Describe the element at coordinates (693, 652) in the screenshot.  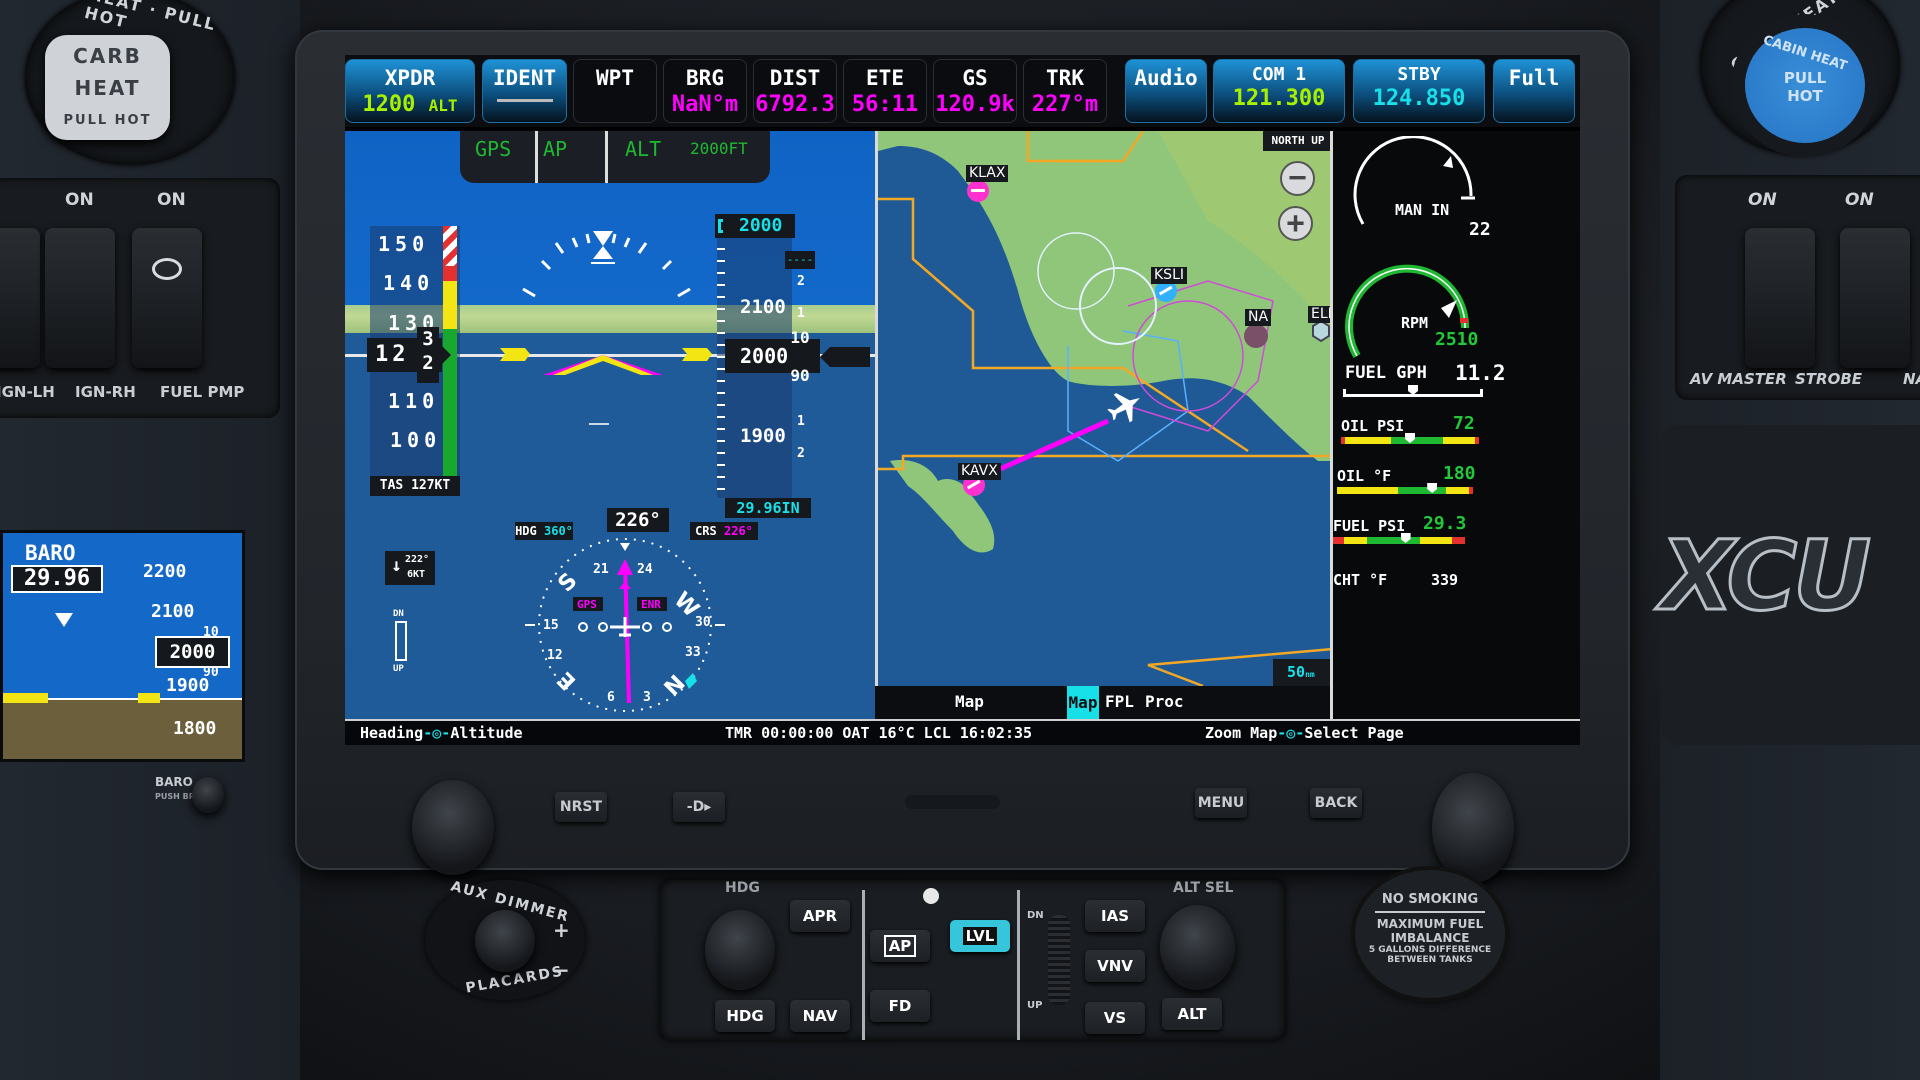
I see `compass-number: 33` at that location.